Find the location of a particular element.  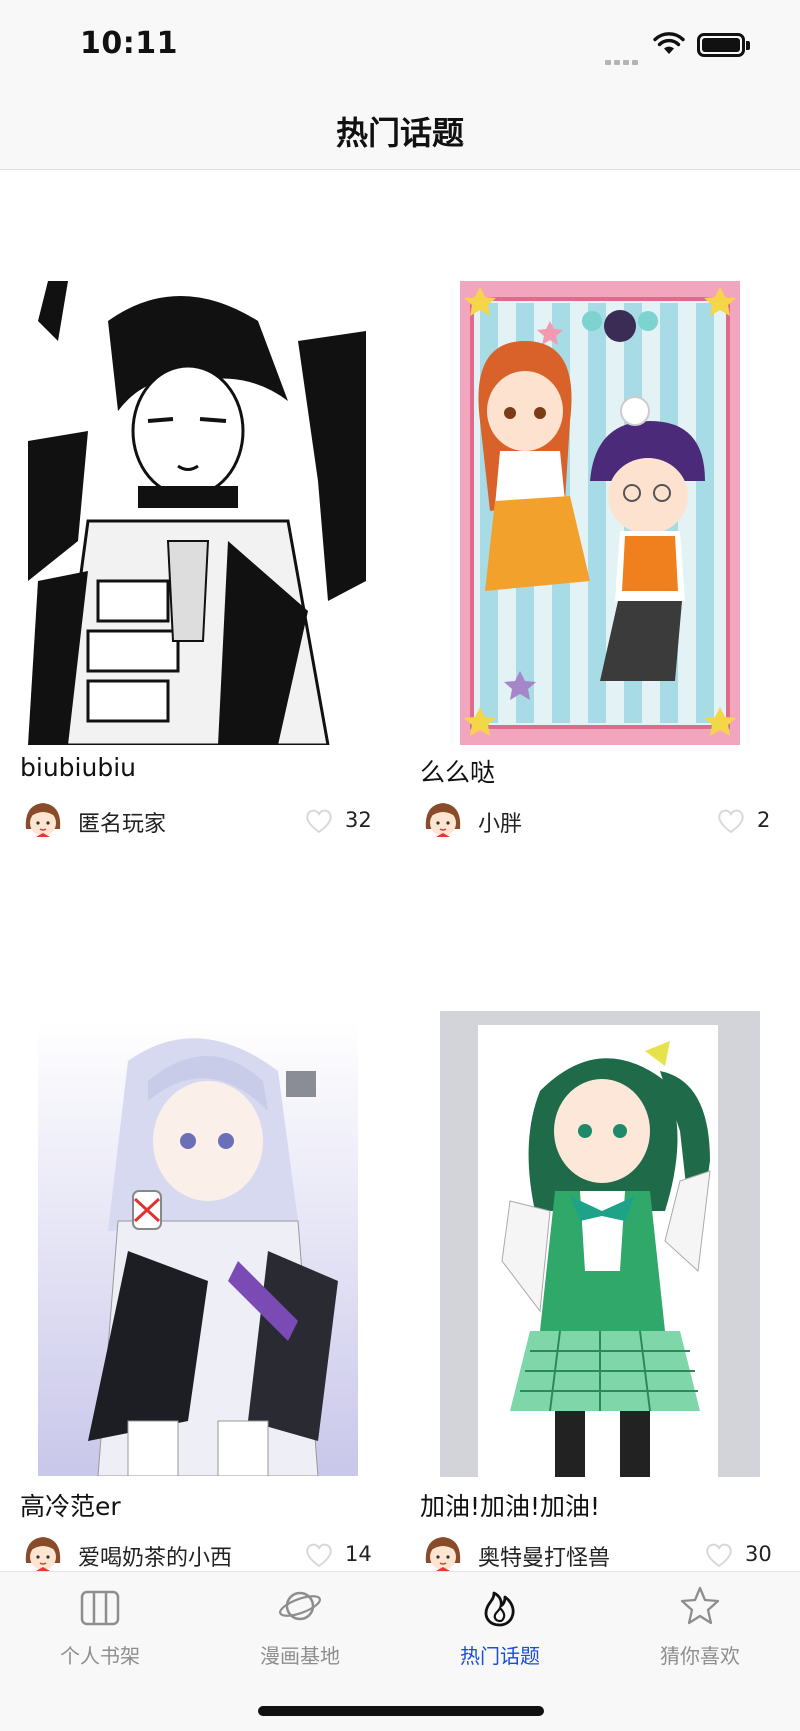

tab-label: 漫画基地 is located at coordinates (300, 1656).